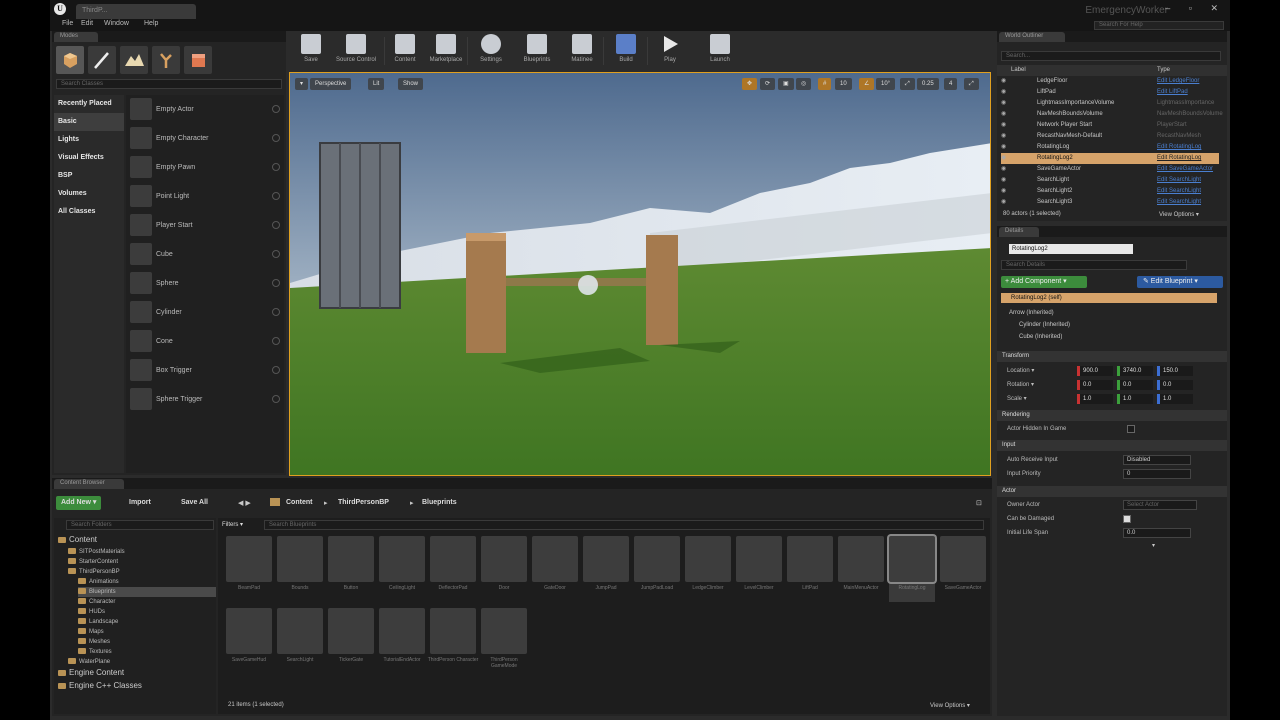  What do you see at coordinates (91, 612) in the screenshot?
I see `tree-folder-huds: HUDs` at bounding box center [91, 612].